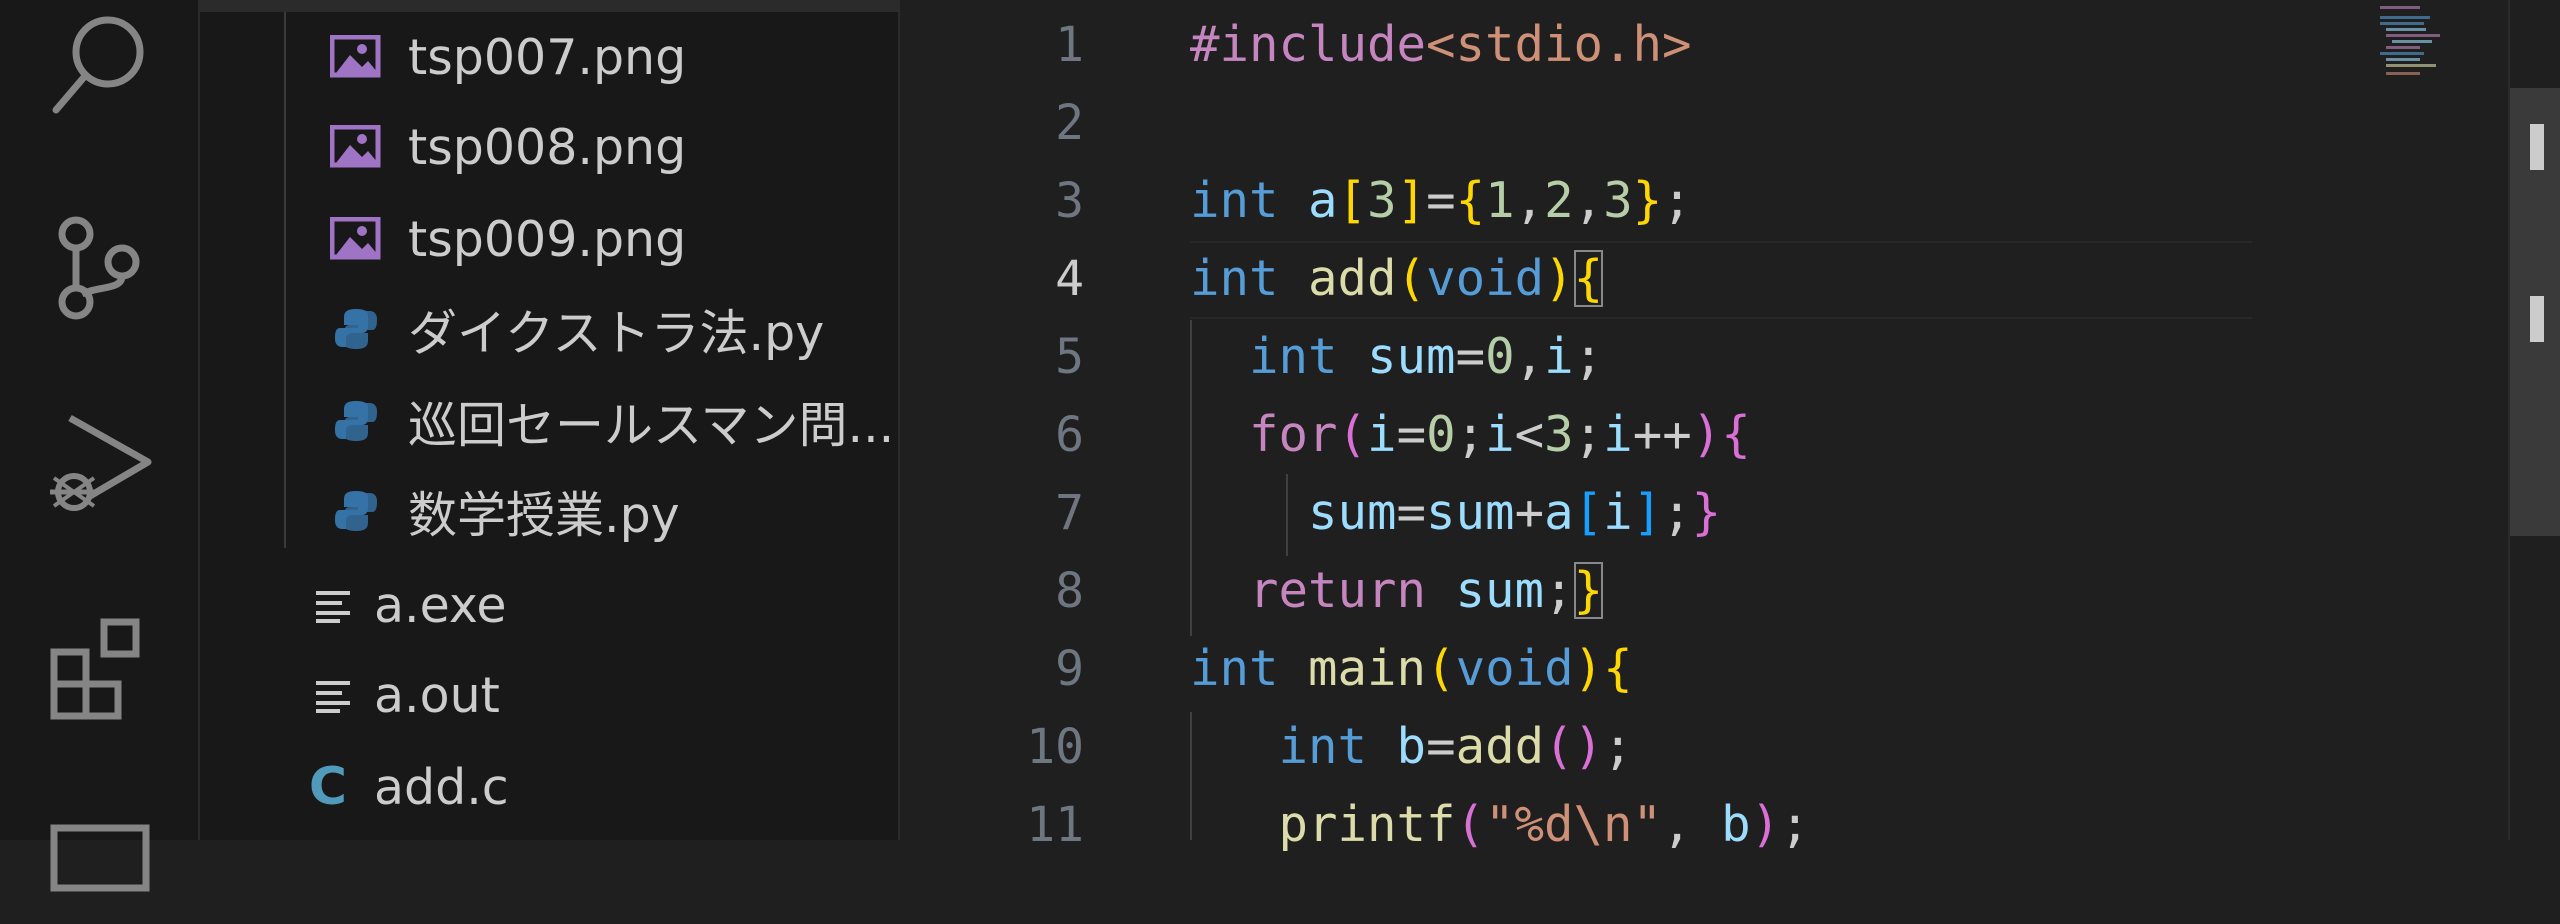  Describe the element at coordinates (1055, 825) in the screenshot. I see `line-number: 11` at that location.